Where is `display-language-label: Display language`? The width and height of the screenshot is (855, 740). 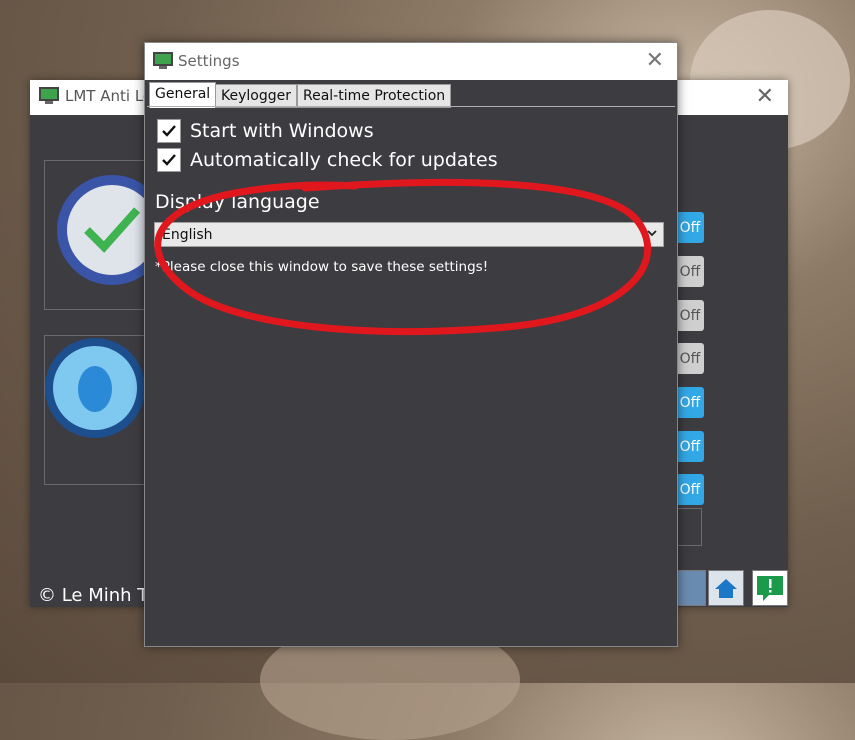 display-language-label: Display language is located at coordinates (237, 202).